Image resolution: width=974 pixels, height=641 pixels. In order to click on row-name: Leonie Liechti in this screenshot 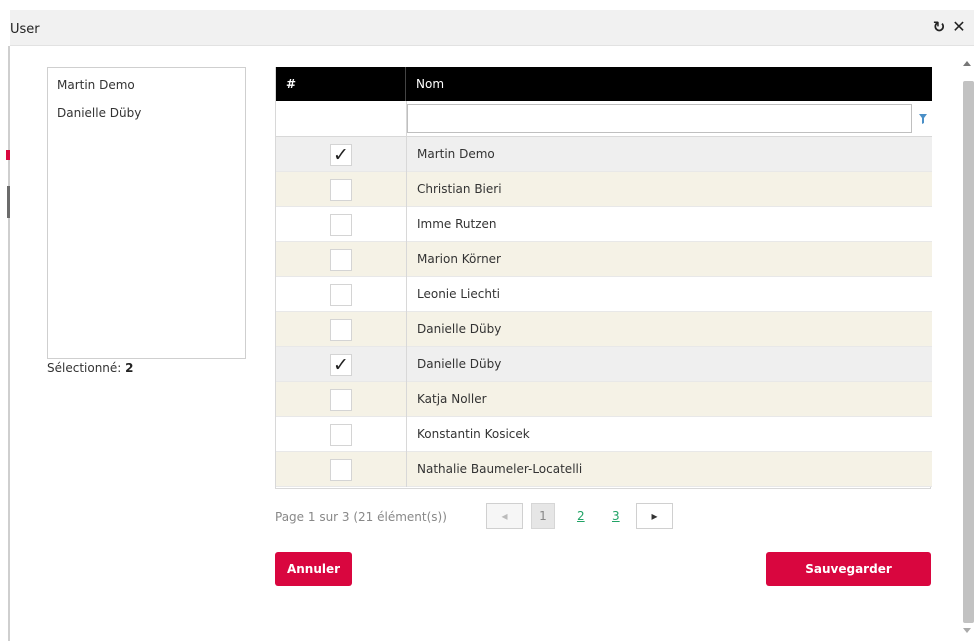, I will do `click(458, 294)`.